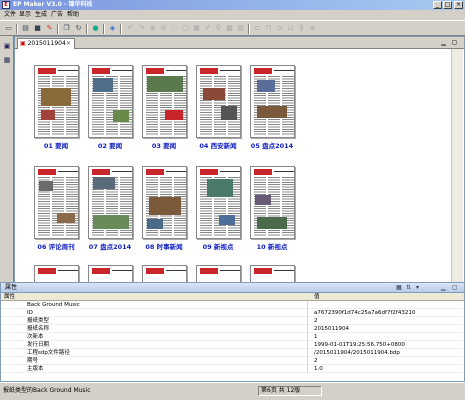  I want to click on pen-icon: ✐, so click(207, 28).